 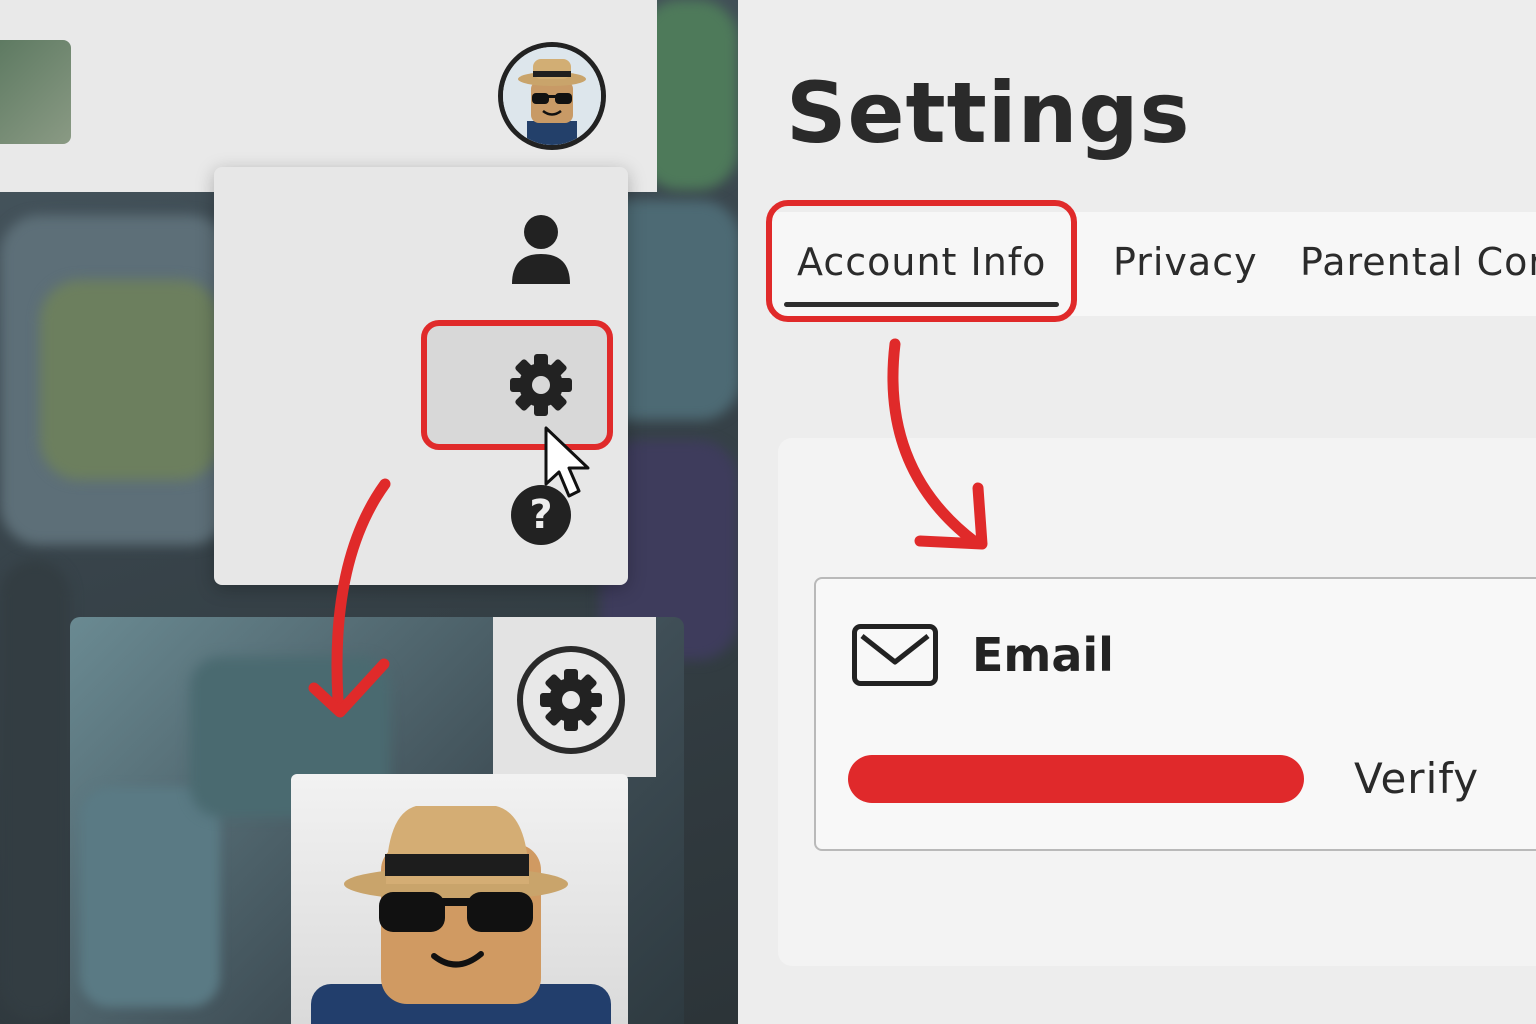 I want to click on email-section, so click(x=1175, y=714).